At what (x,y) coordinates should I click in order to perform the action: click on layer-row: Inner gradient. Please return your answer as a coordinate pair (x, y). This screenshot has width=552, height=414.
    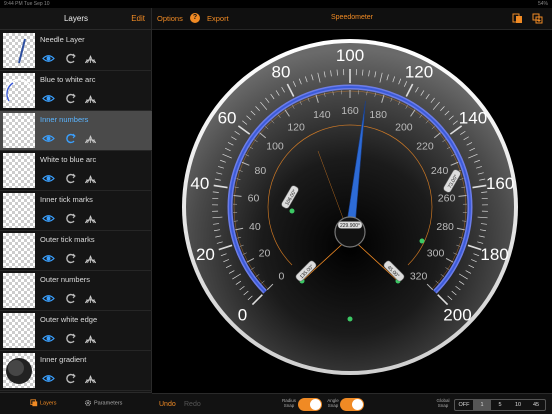
    Looking at the image, I should click on (76, 371).